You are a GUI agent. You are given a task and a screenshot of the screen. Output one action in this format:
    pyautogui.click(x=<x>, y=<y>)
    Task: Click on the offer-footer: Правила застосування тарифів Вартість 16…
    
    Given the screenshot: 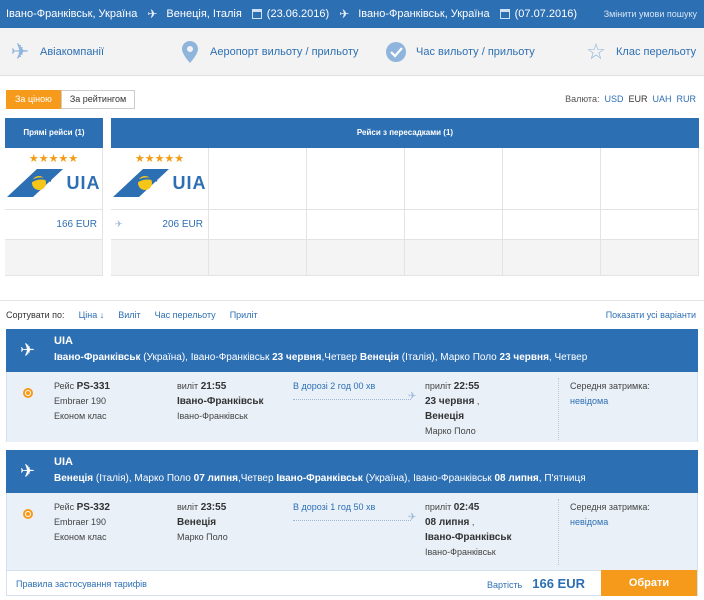 What is the action you would take?
    pyautogui.click(x=352, y=583)
    